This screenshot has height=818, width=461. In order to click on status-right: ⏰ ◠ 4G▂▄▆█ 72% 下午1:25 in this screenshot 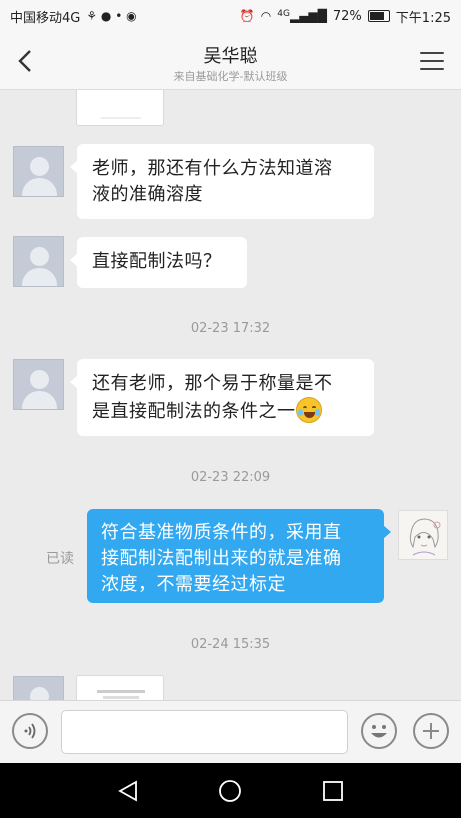, I will do `click(345, 16)`.